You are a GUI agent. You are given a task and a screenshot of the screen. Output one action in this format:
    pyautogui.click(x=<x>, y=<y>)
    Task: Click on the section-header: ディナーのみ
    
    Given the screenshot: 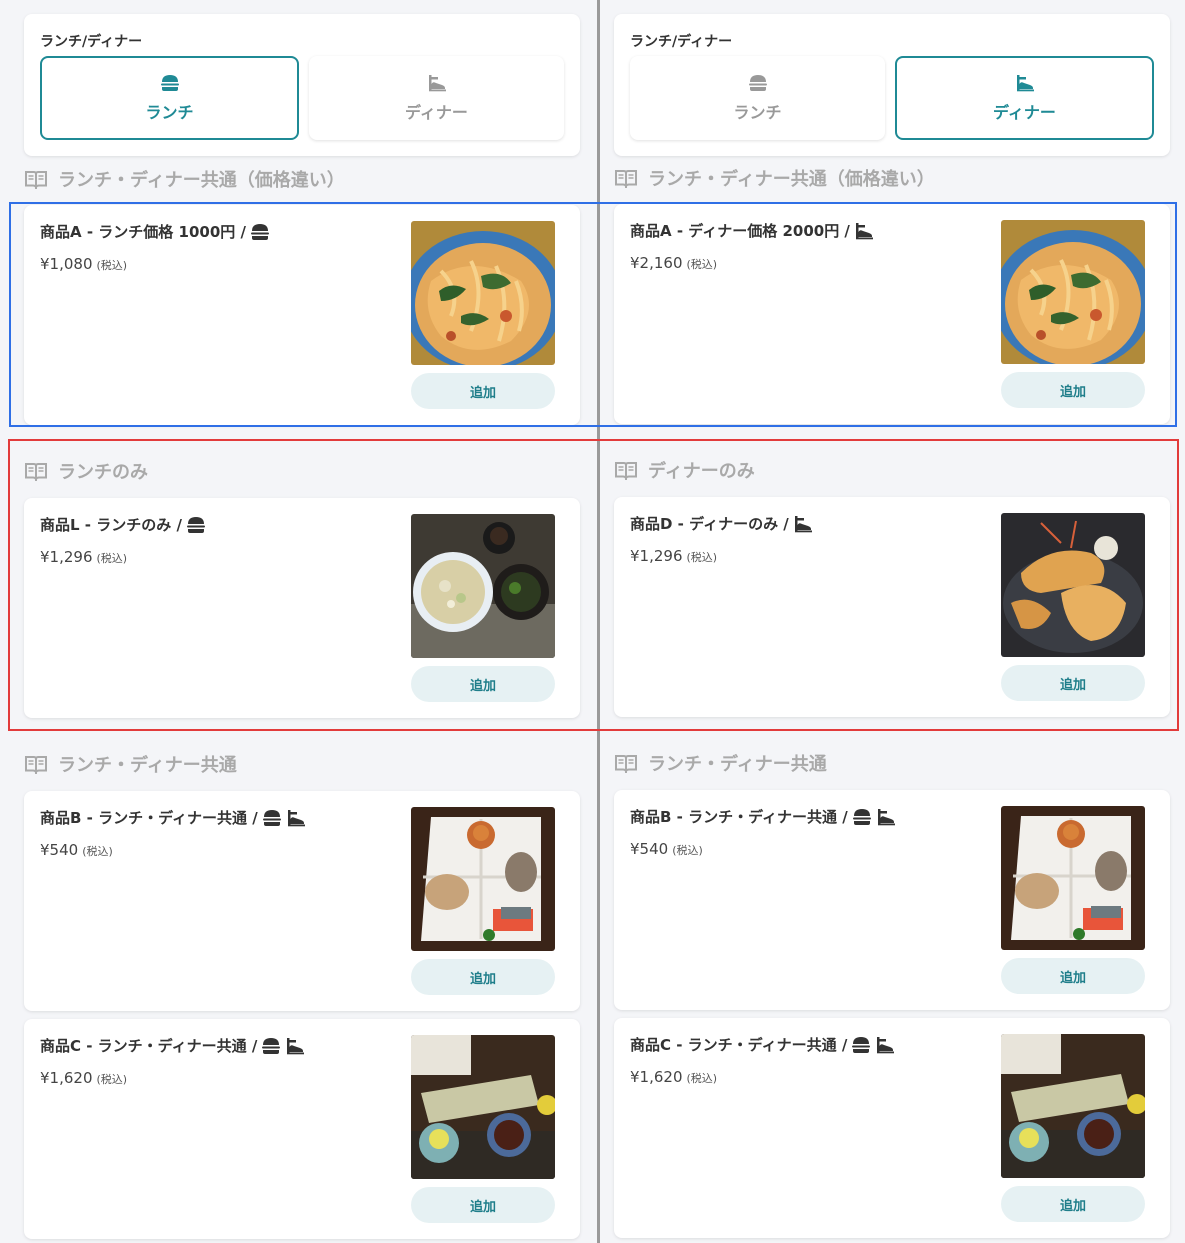 What is the action you would take?
    pyautogui.click(x=684, y=470)
    